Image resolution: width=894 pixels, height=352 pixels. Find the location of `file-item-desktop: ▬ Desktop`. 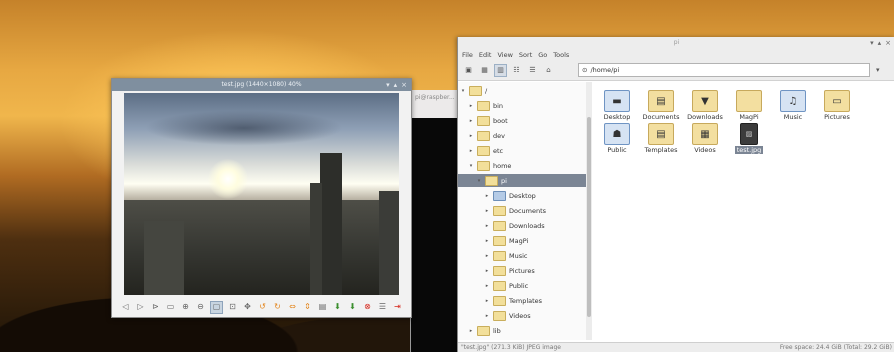

file-item-desktop: ▬ Desktop is located at coordinates (617, 105).